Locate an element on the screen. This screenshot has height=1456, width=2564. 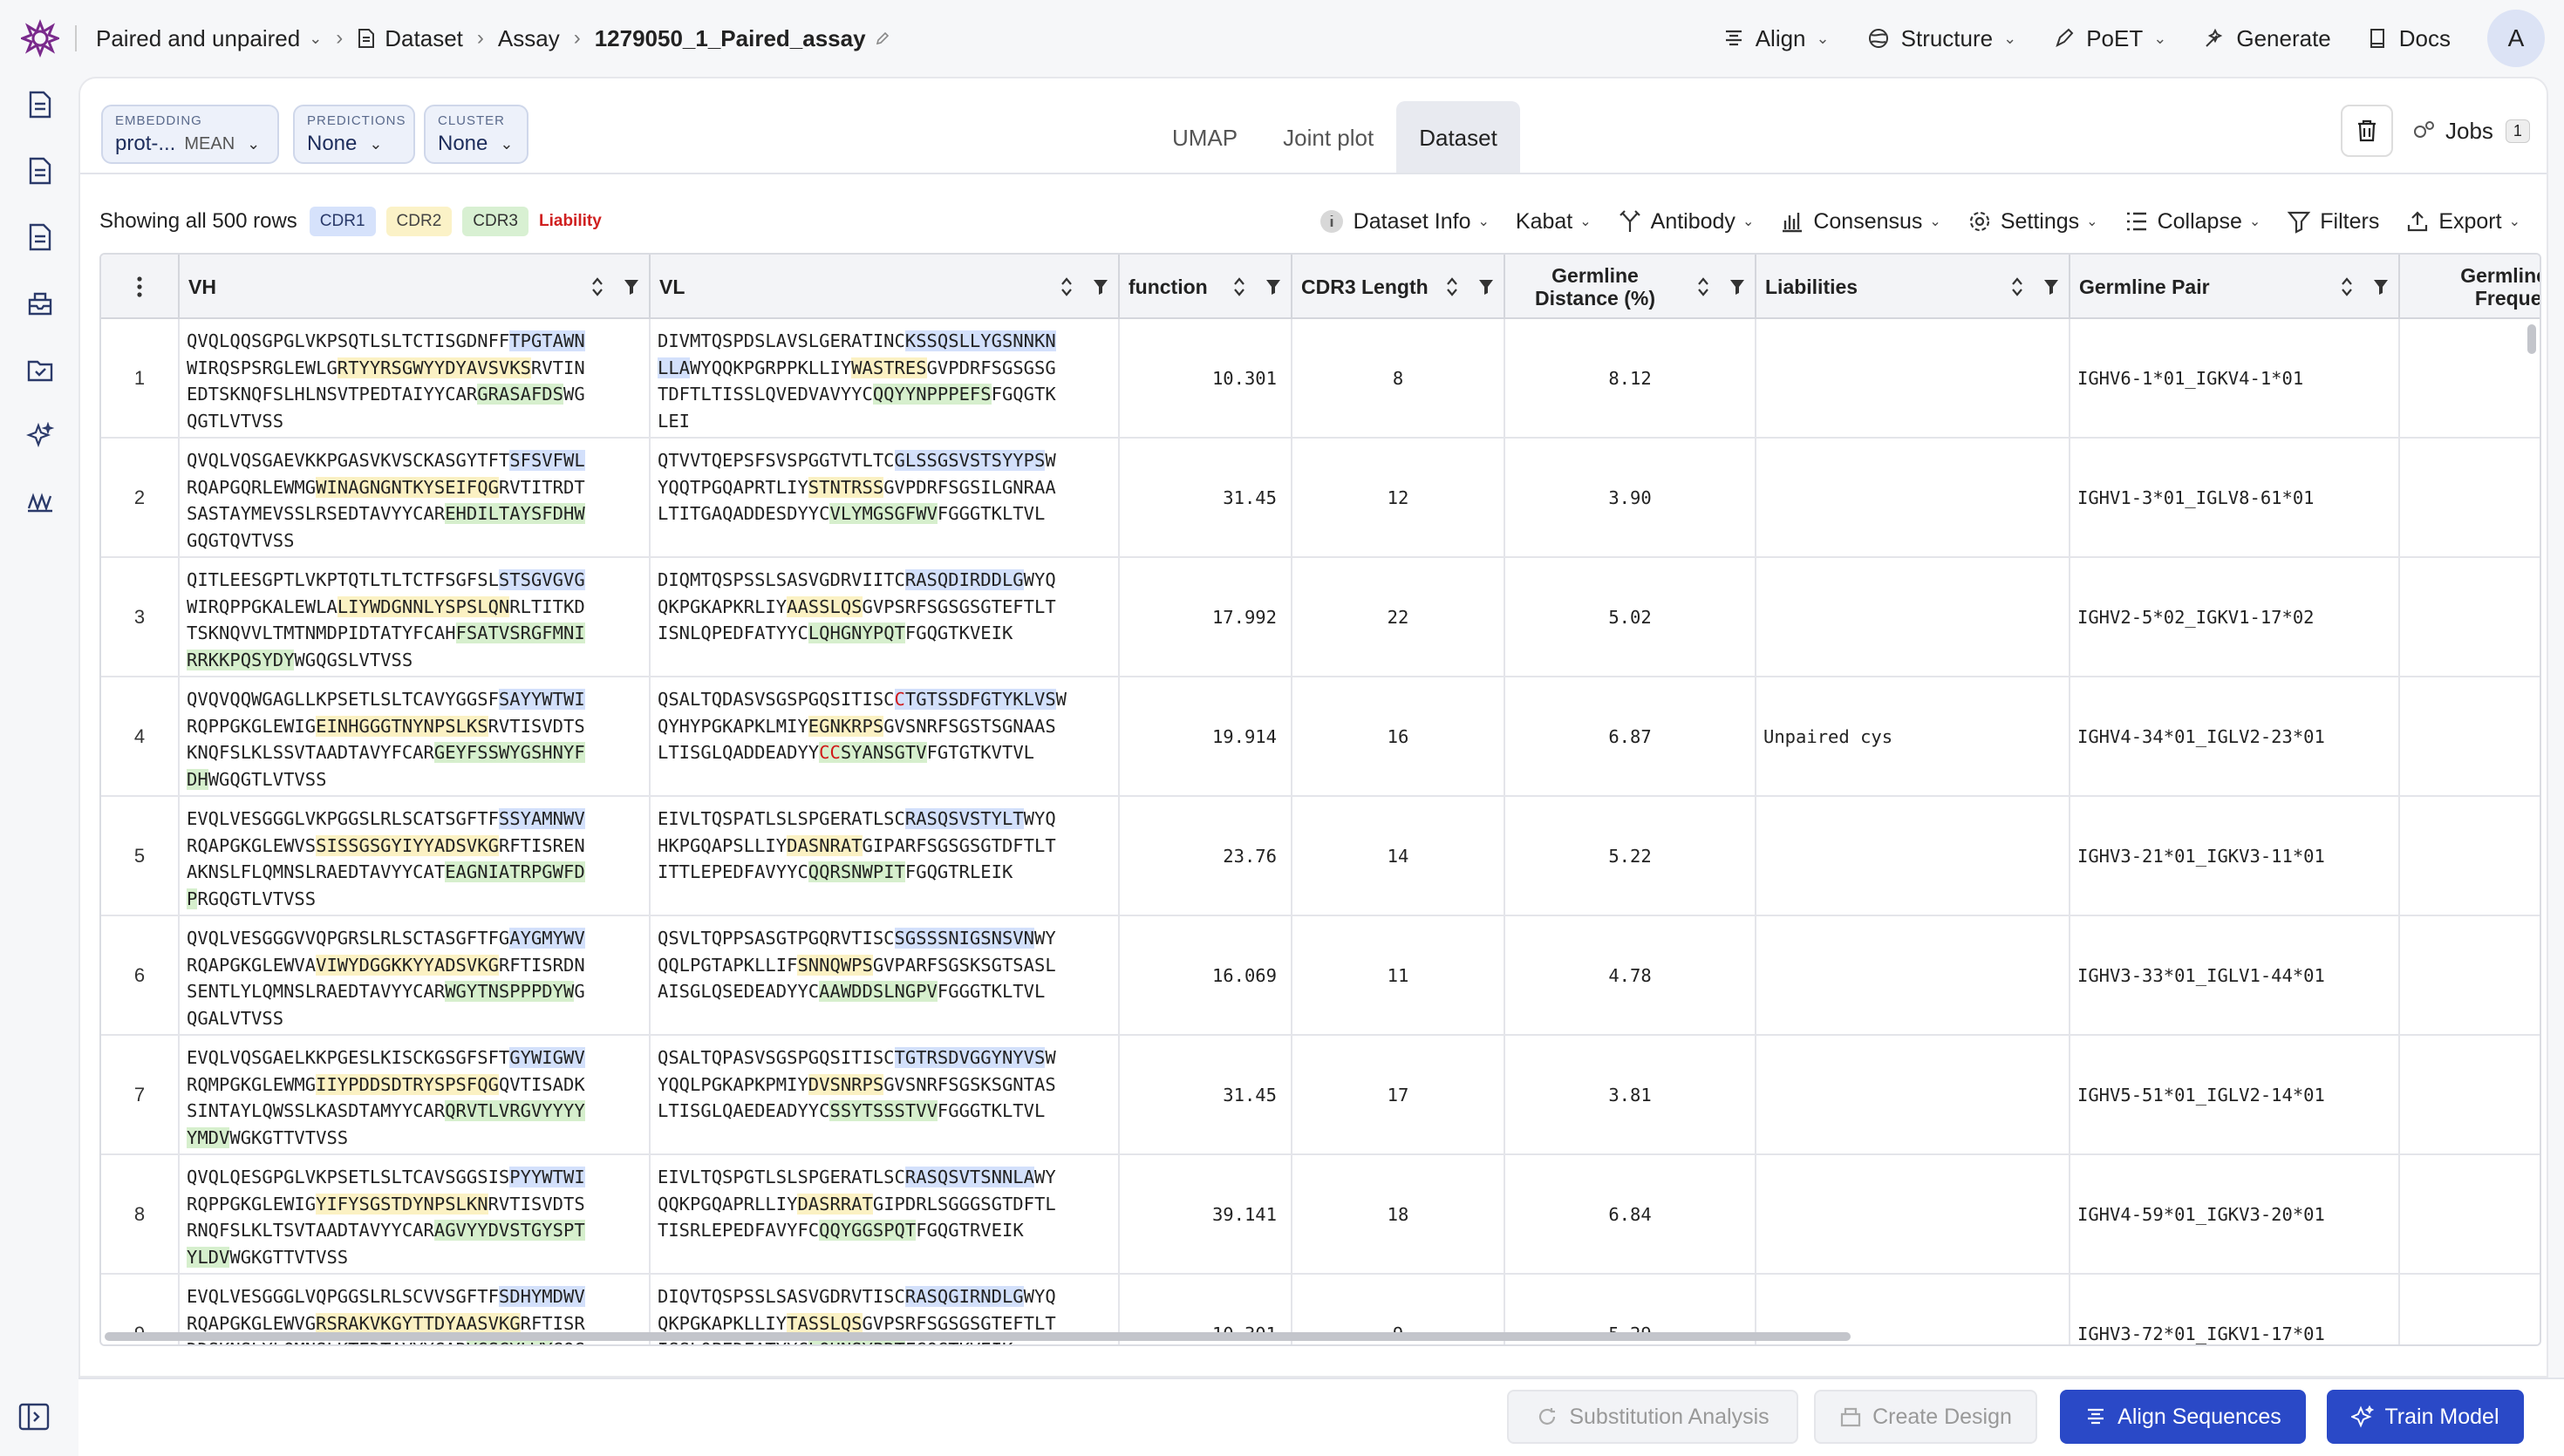
pencil-icon is located at coordinates (882, 38).